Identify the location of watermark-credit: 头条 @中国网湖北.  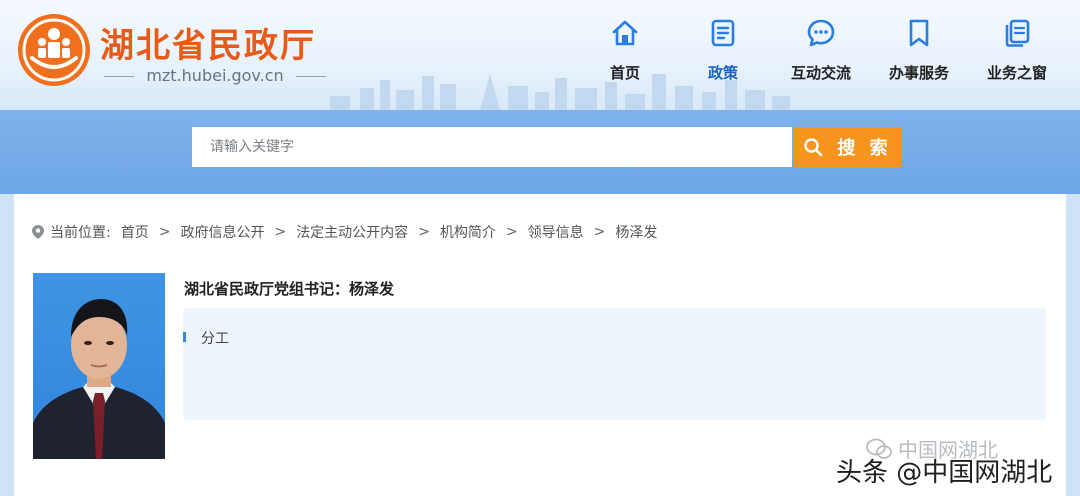
(944, 473).